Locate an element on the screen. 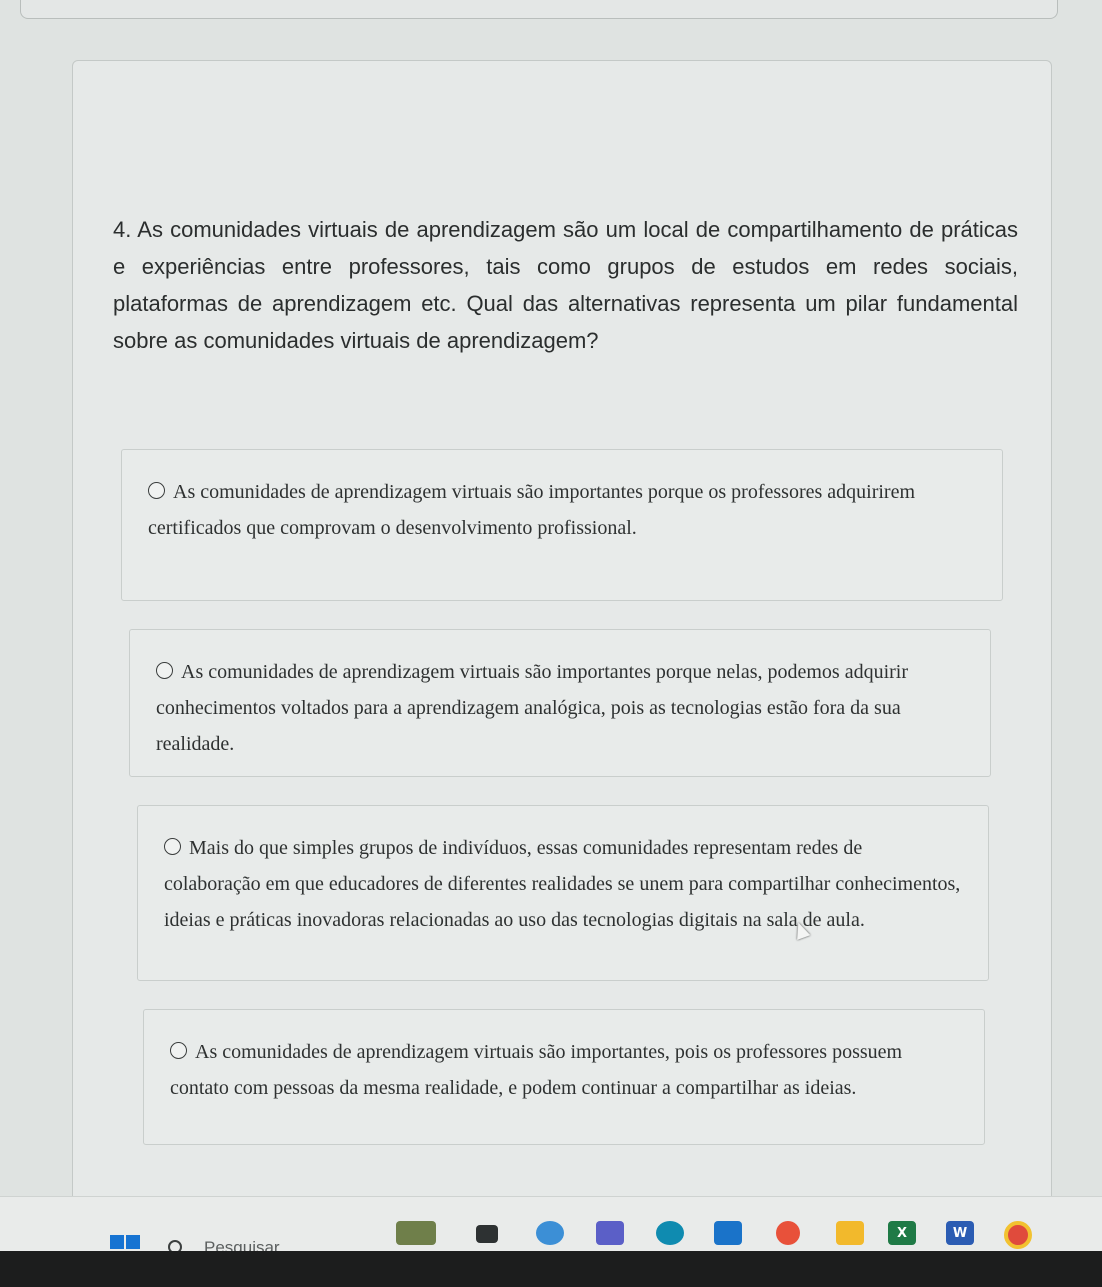 This screenshot has width=1102, height=1287. taskbar: Pesquisar X W is located at coordinates (551, 1230).